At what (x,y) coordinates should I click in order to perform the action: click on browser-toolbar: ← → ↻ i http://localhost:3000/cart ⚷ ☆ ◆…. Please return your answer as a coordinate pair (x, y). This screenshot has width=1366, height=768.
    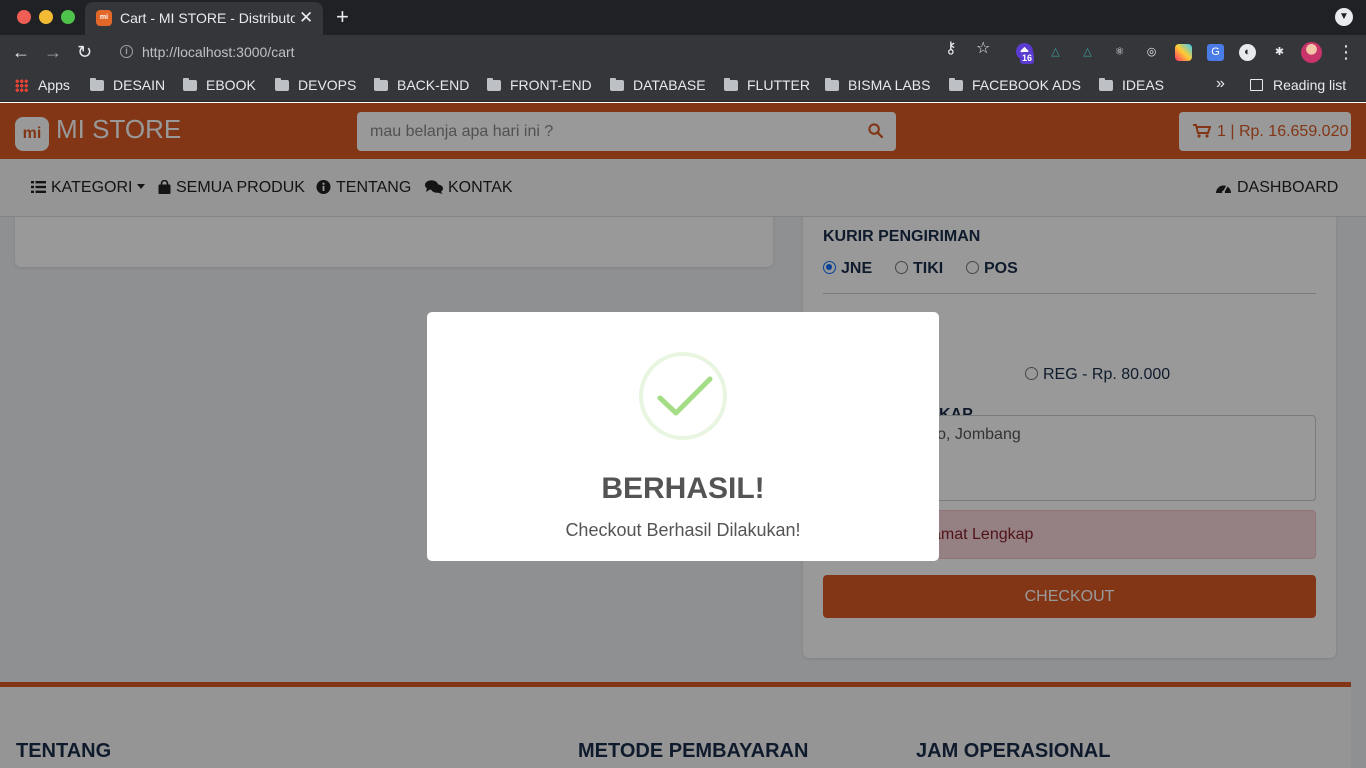
    Looking at the image, I should click on (683, 52).